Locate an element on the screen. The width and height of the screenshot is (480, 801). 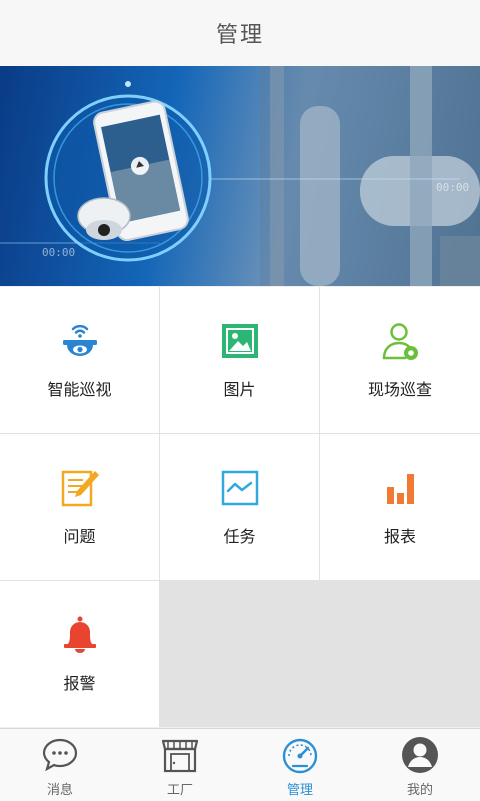
menu-item-reports: 报表 is located at coordinates (400, 507).